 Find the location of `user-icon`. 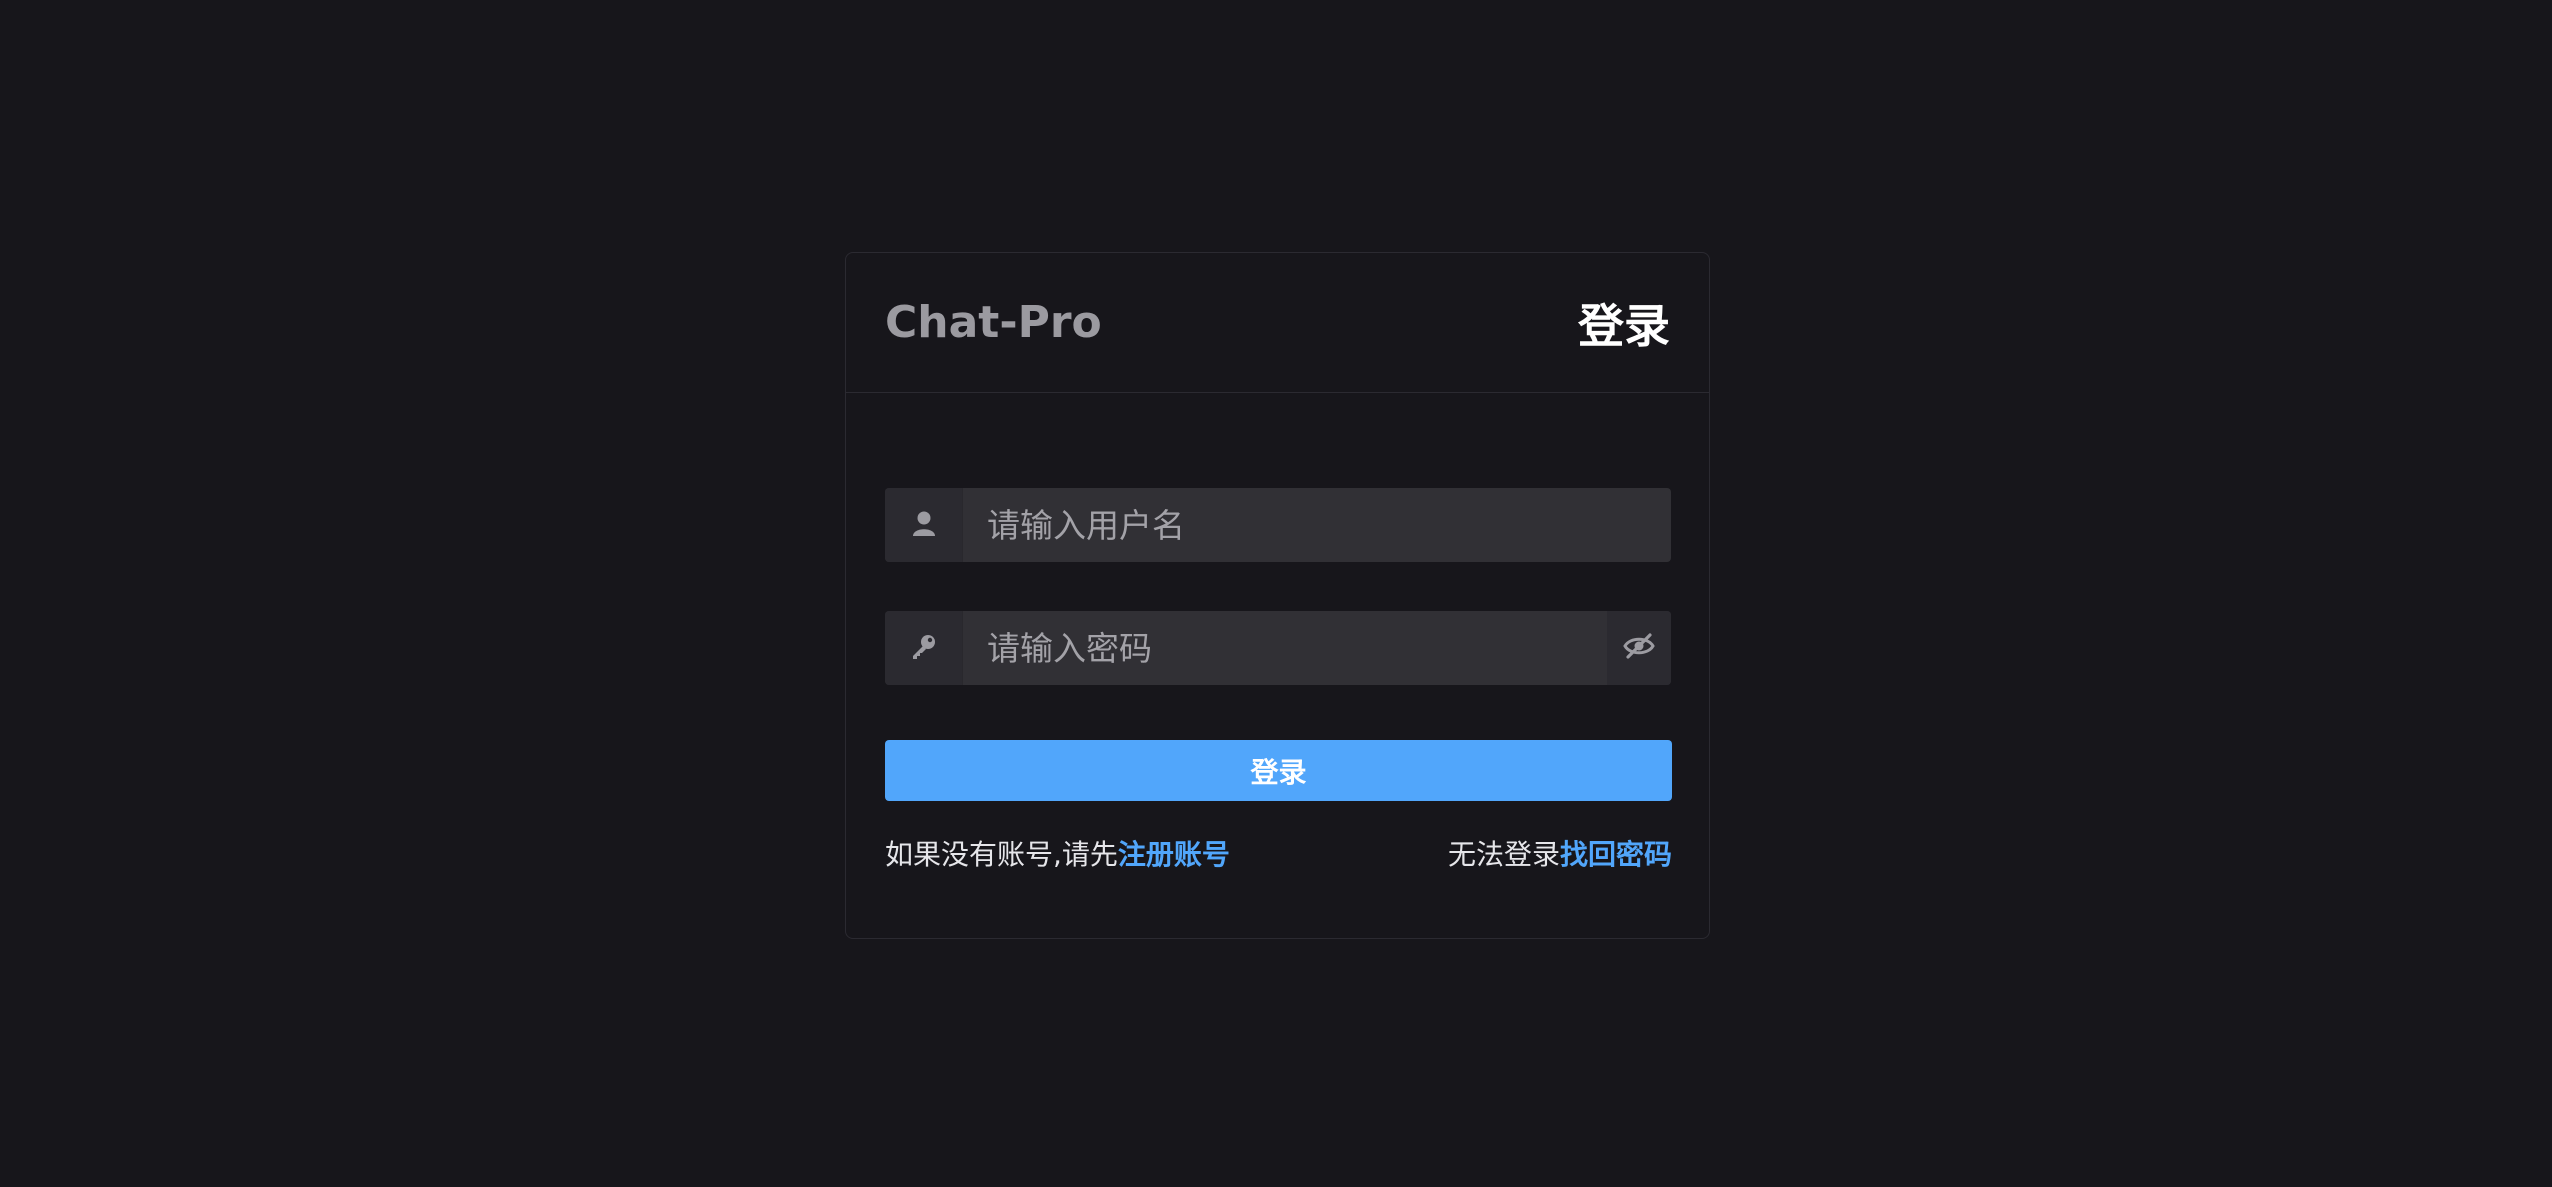

user-icon is located at coordinates (924, 525).